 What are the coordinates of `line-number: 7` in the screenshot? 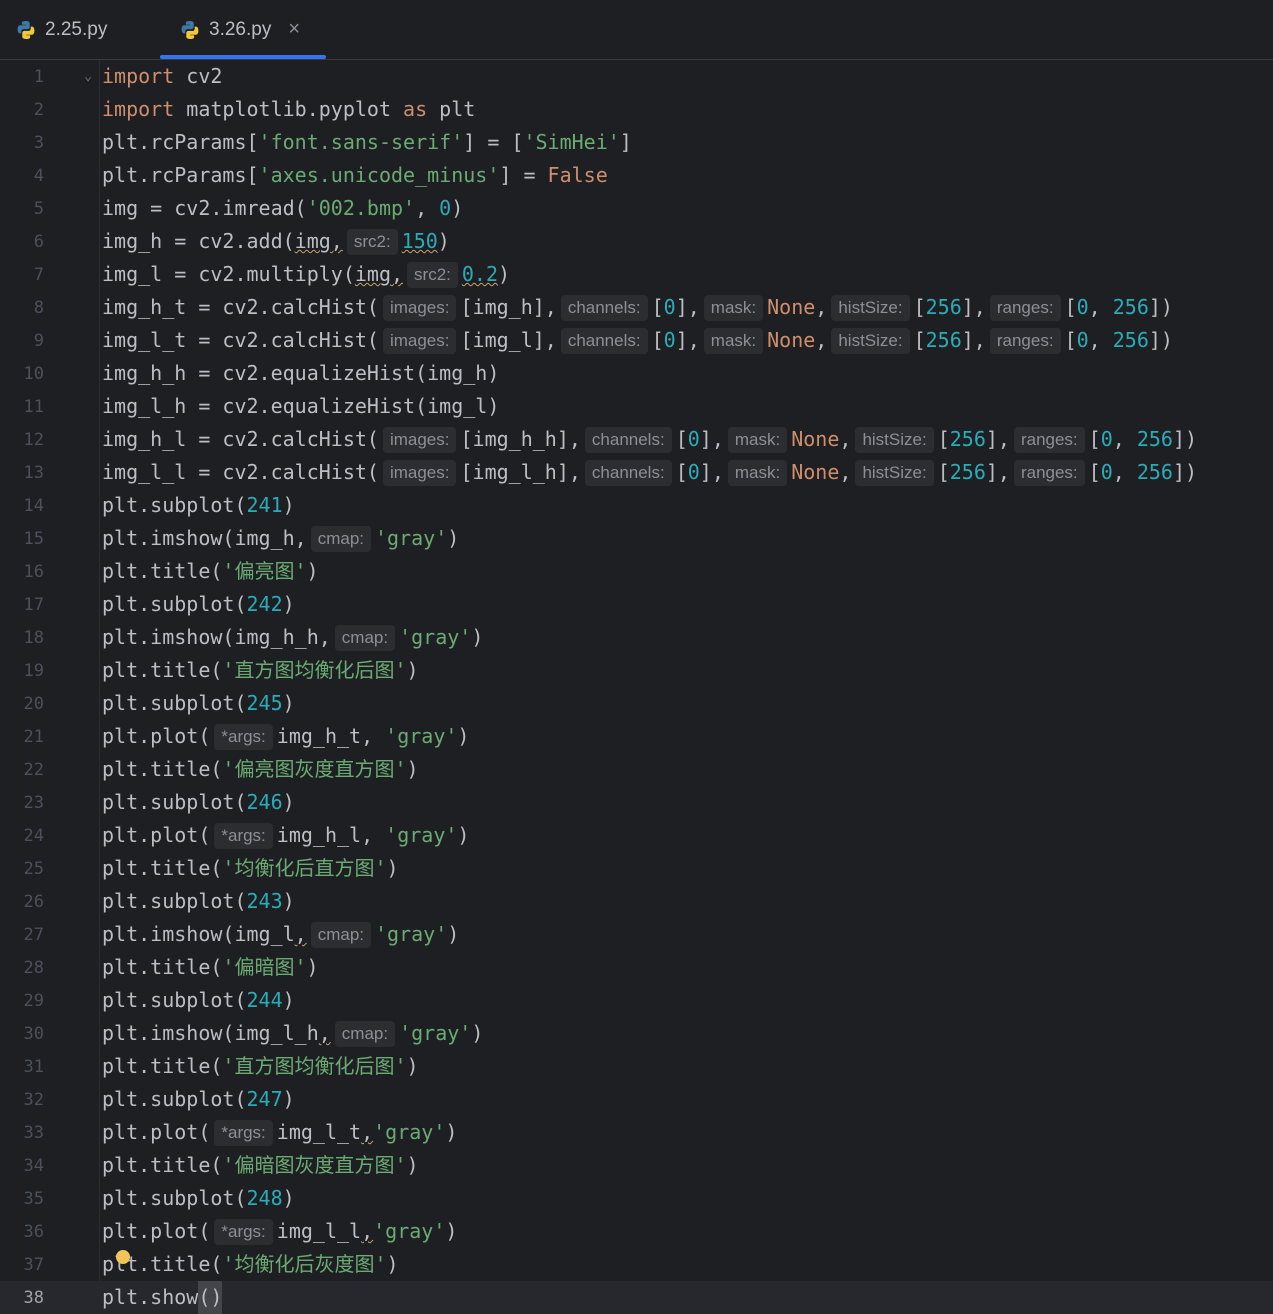 It's located at (22, 275).